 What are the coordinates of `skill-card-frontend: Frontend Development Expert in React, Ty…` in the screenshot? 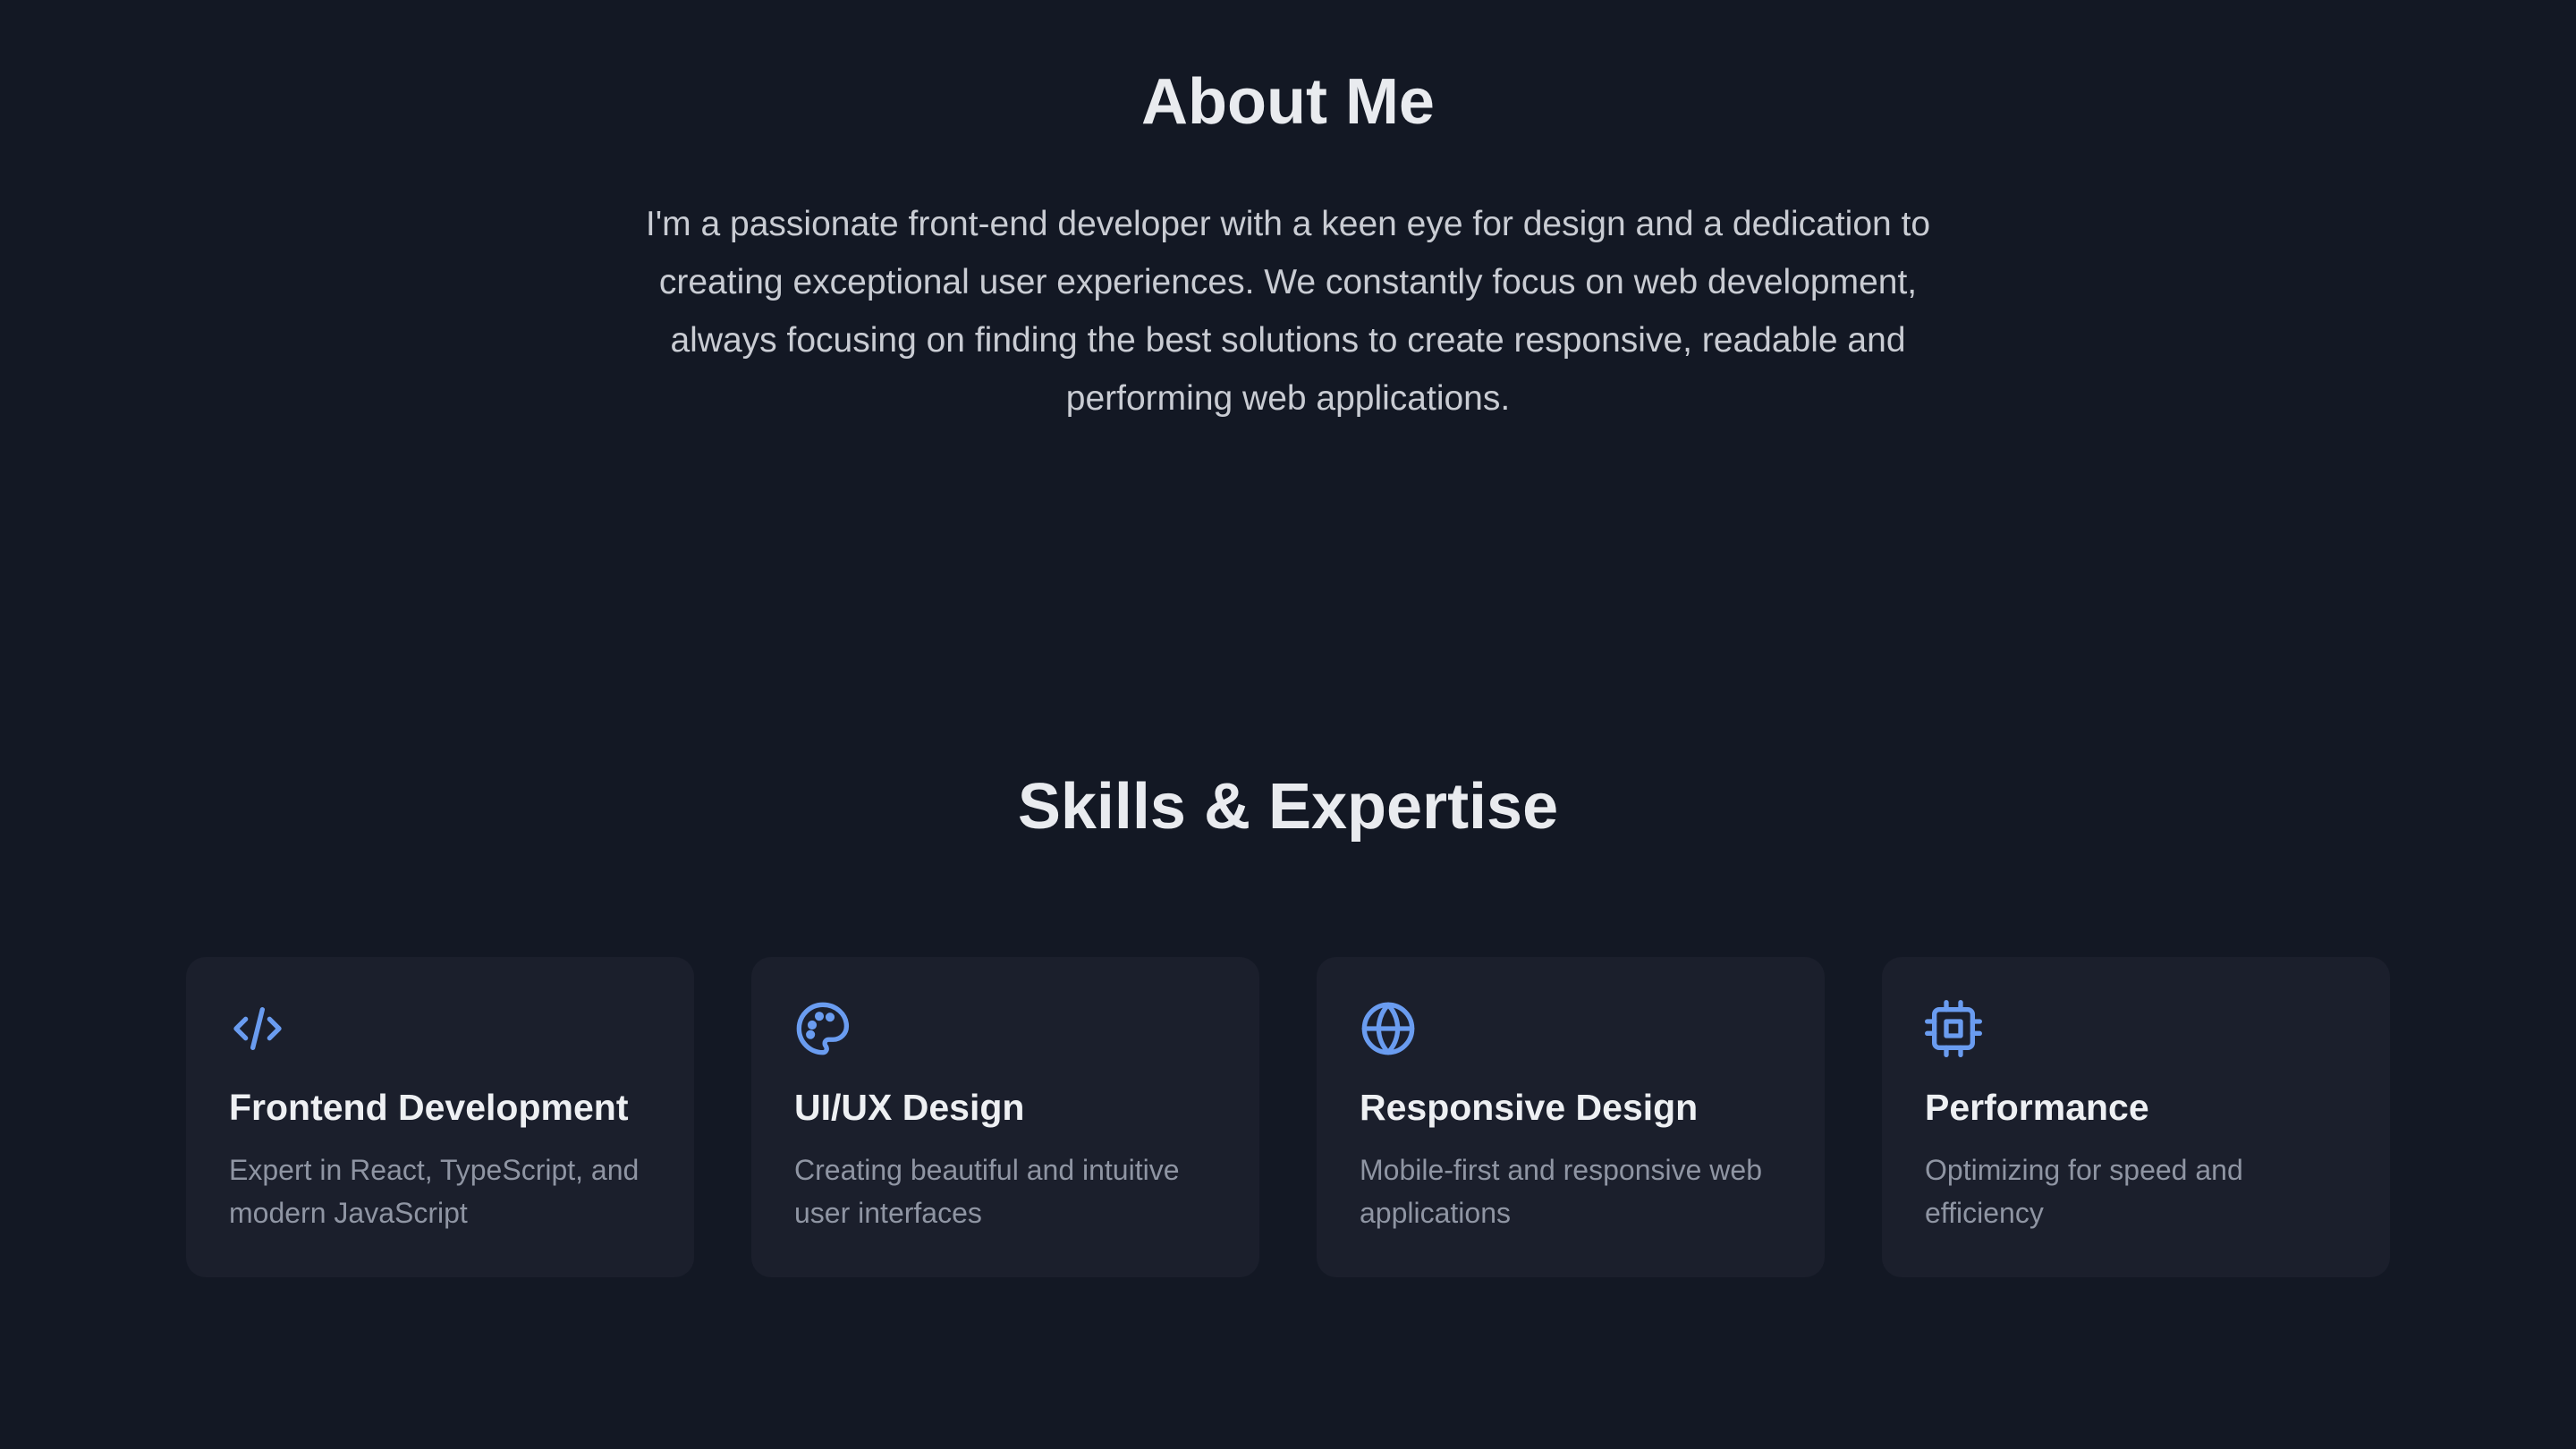 It's located at (440, 1117).